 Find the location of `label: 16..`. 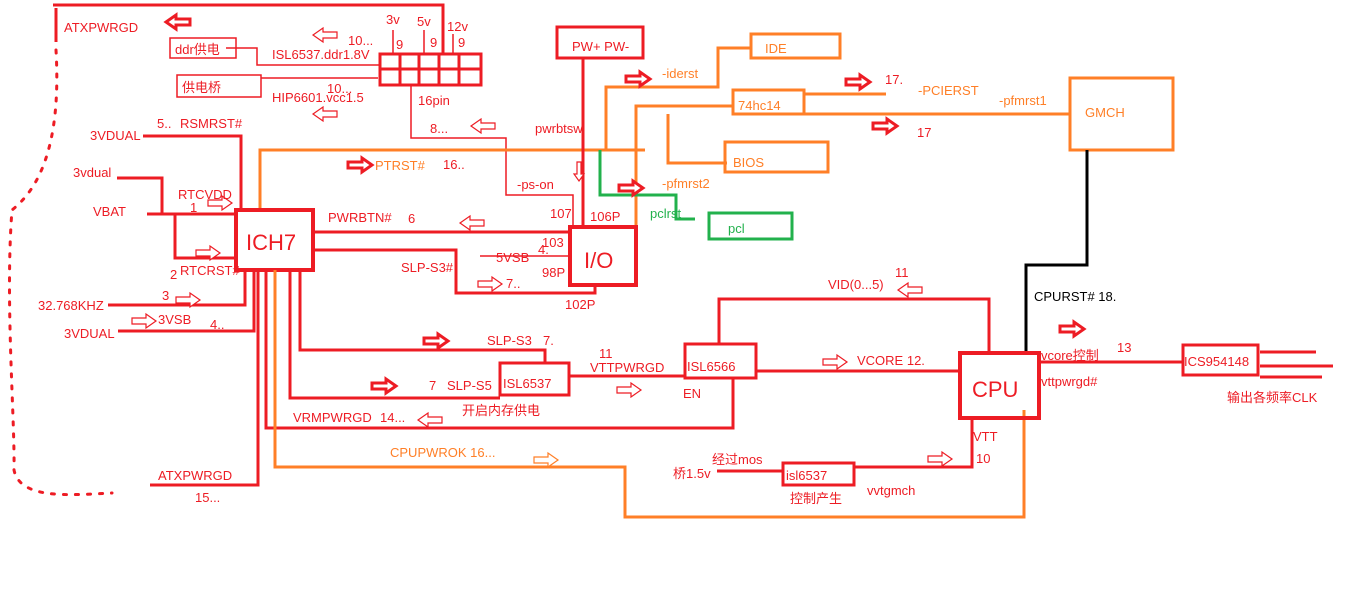

label: 16.. is located at coordinates (454, 164).